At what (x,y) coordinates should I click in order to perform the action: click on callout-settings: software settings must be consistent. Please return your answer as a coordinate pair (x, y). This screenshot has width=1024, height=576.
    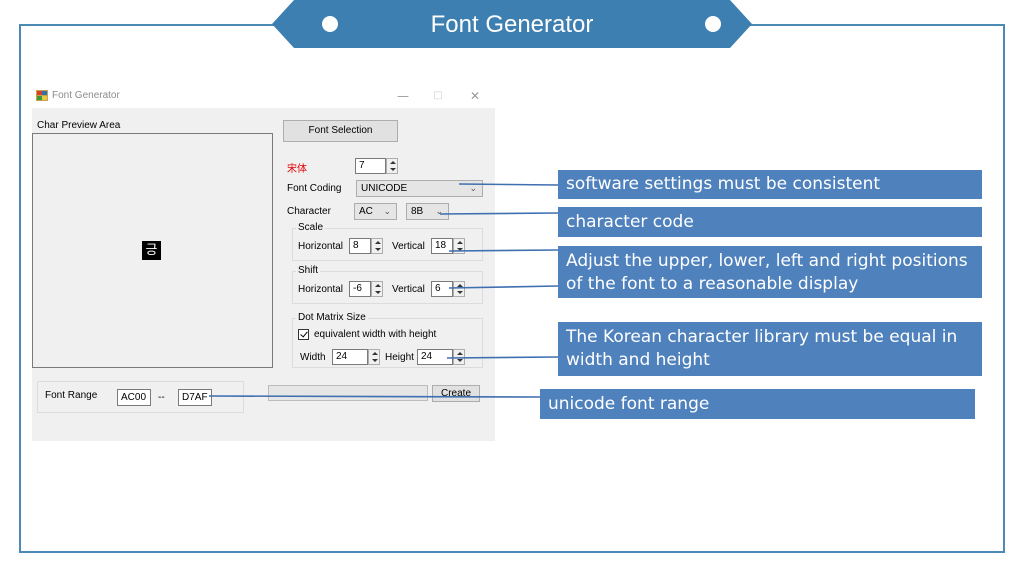
    Looking at the image, I should click on (770, 184).